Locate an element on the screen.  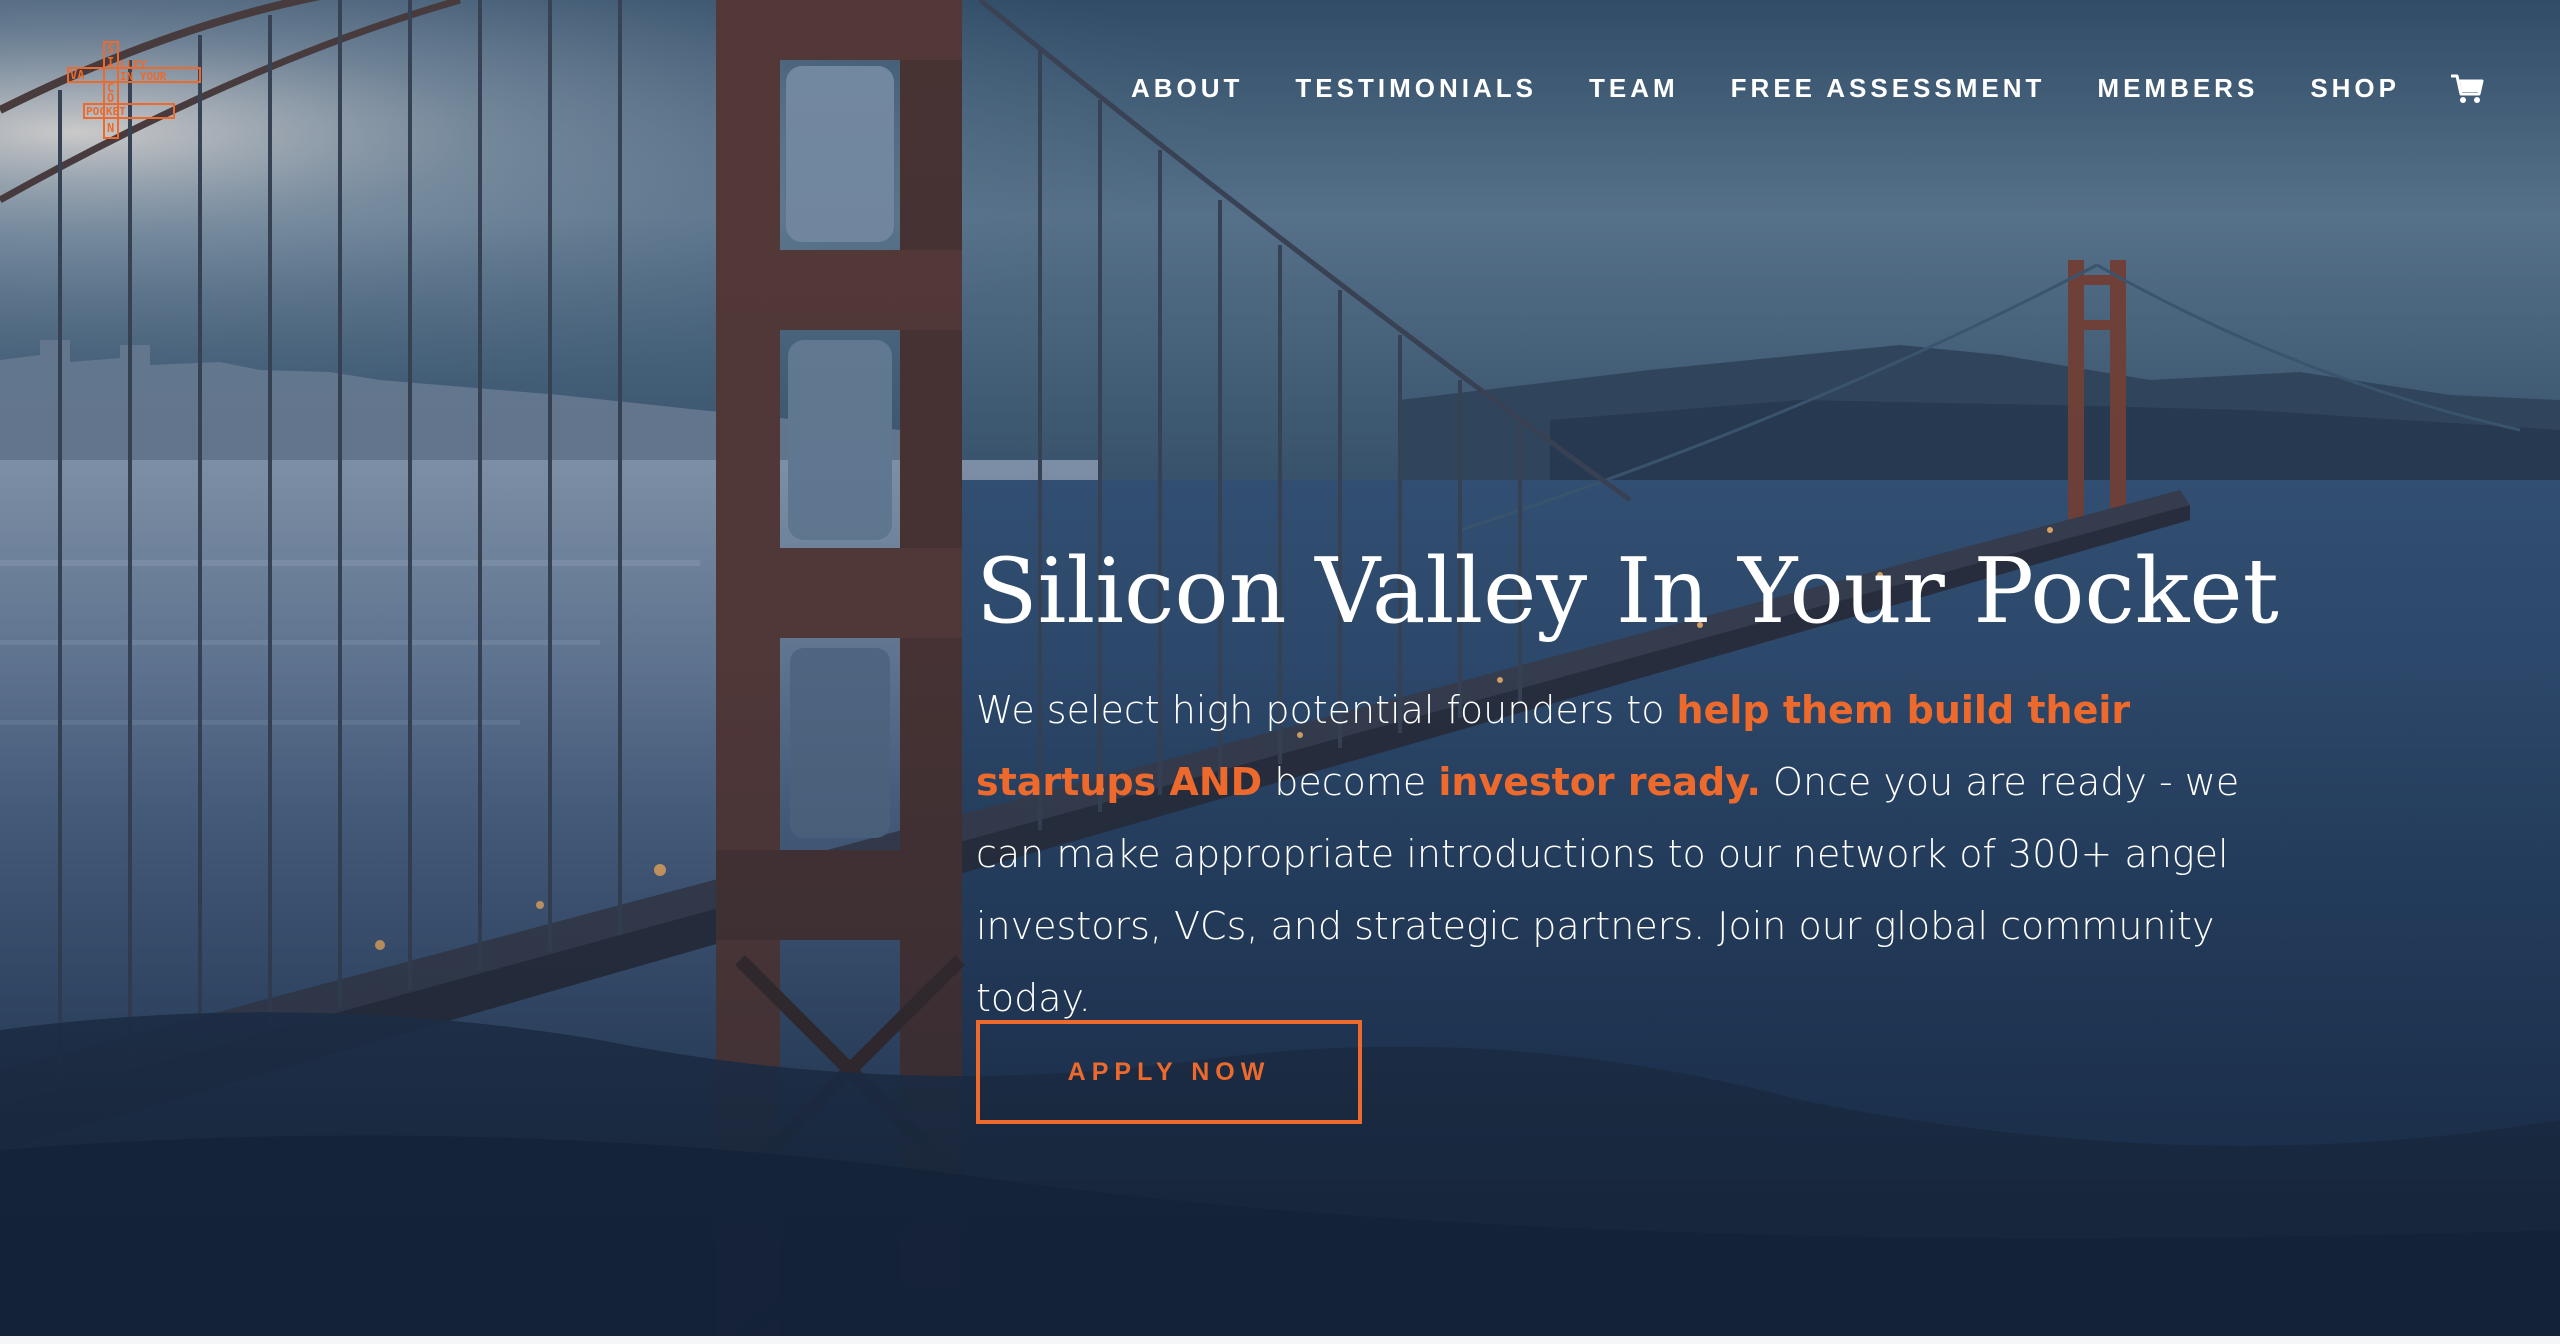
svg-text: S is located at coordinates (110, 49).